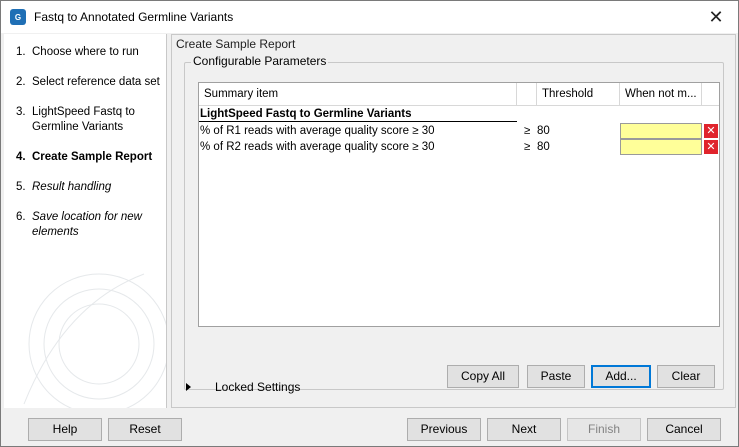 The height and width of the screenshot is (447, 739). I want to click on table-group-label: LightSpeed Fastq to Germline Variants, so click(358, 114).